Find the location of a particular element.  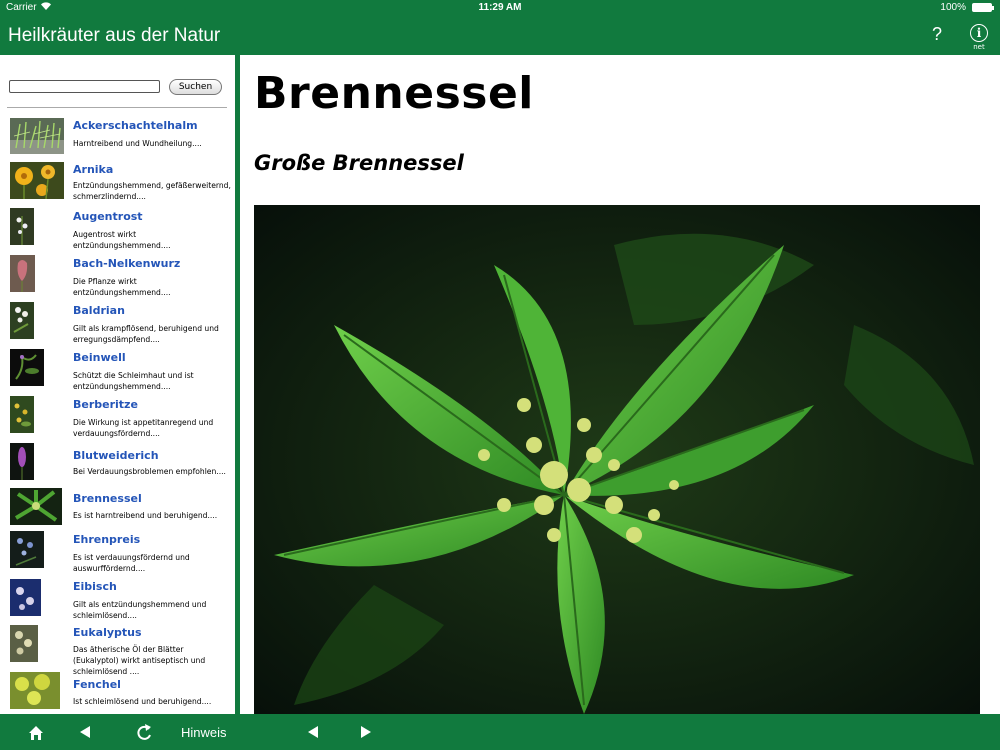

search-divider is located at coordinates (117, 107).